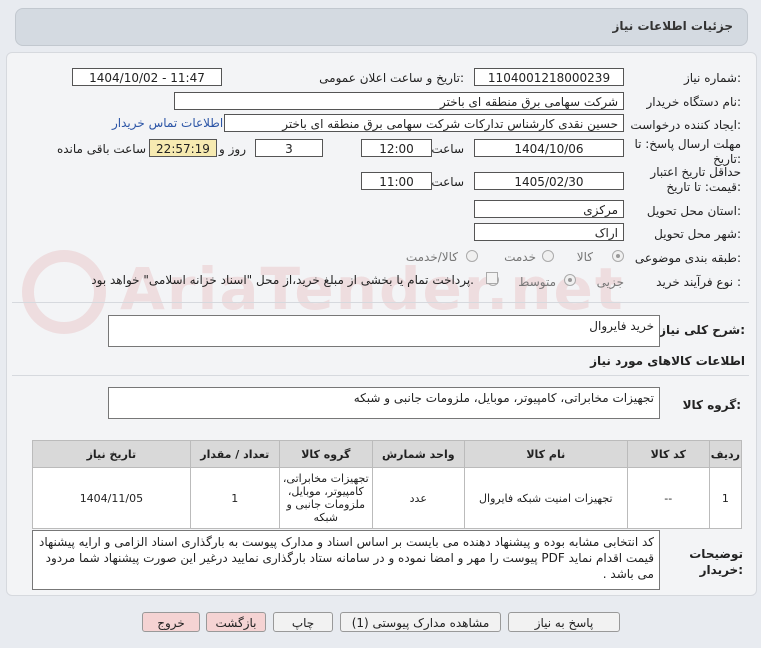 Image resolution: width=761 pixels, height=648 pixels. Describe the element at coordinates (101, 149) in the screenshot. I see `remaining-time-label: ساعت باقی مانده` at that location.